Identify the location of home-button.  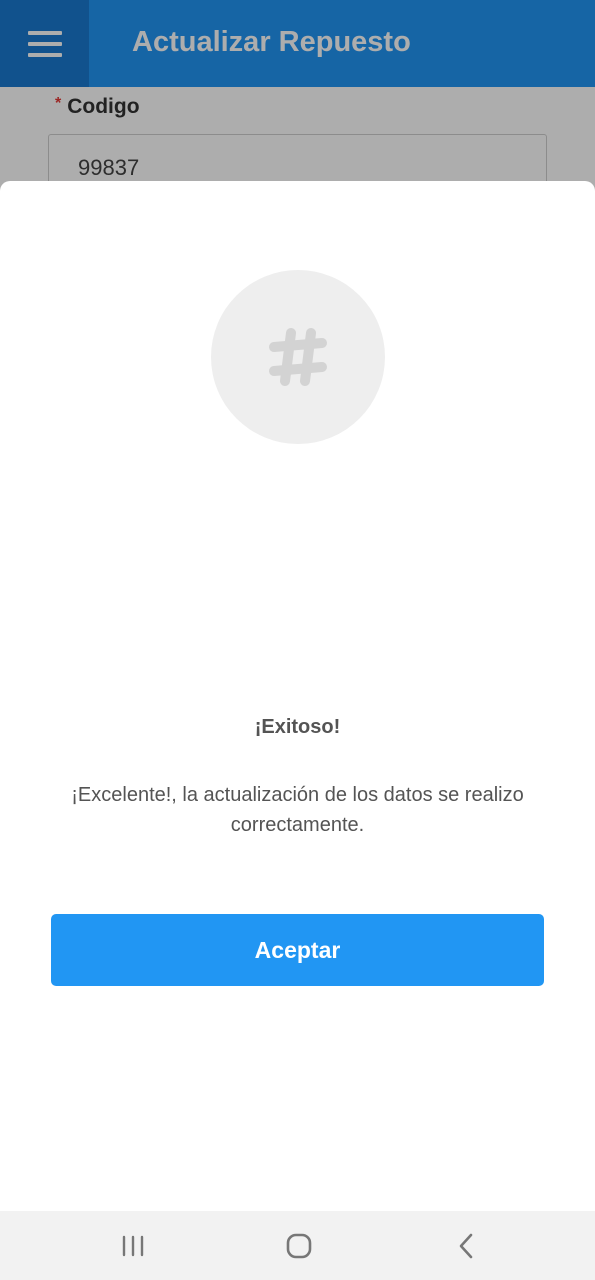
(299, 1245).